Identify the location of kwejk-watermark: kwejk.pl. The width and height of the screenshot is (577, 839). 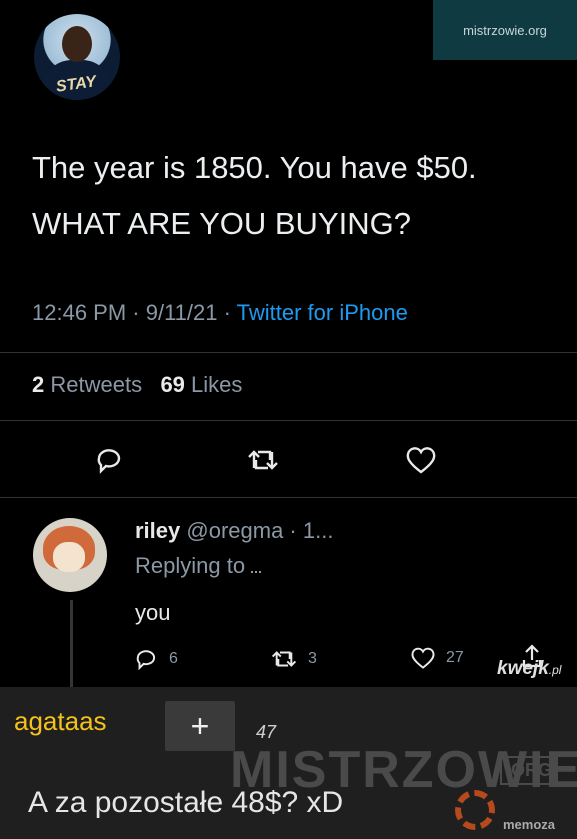
(529, 669).